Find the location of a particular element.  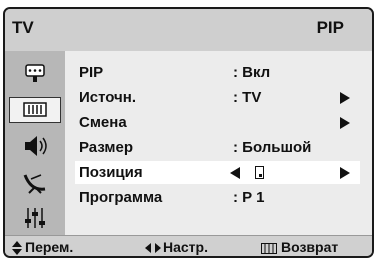

return-label: Возврат is located at coordinates (310, 247).